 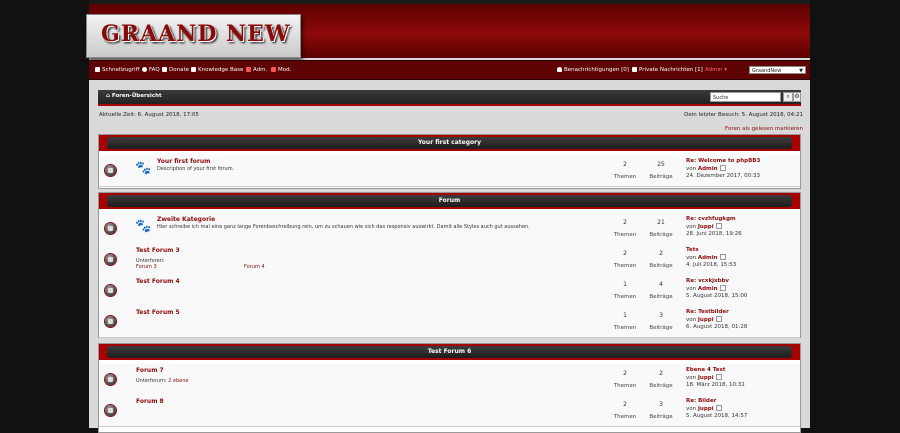 What do you see at coordinates (723, 161) in the screenshot?
I see `last-post-title: Re: Welcome to phpBB3` at bounding box center [723, 161].